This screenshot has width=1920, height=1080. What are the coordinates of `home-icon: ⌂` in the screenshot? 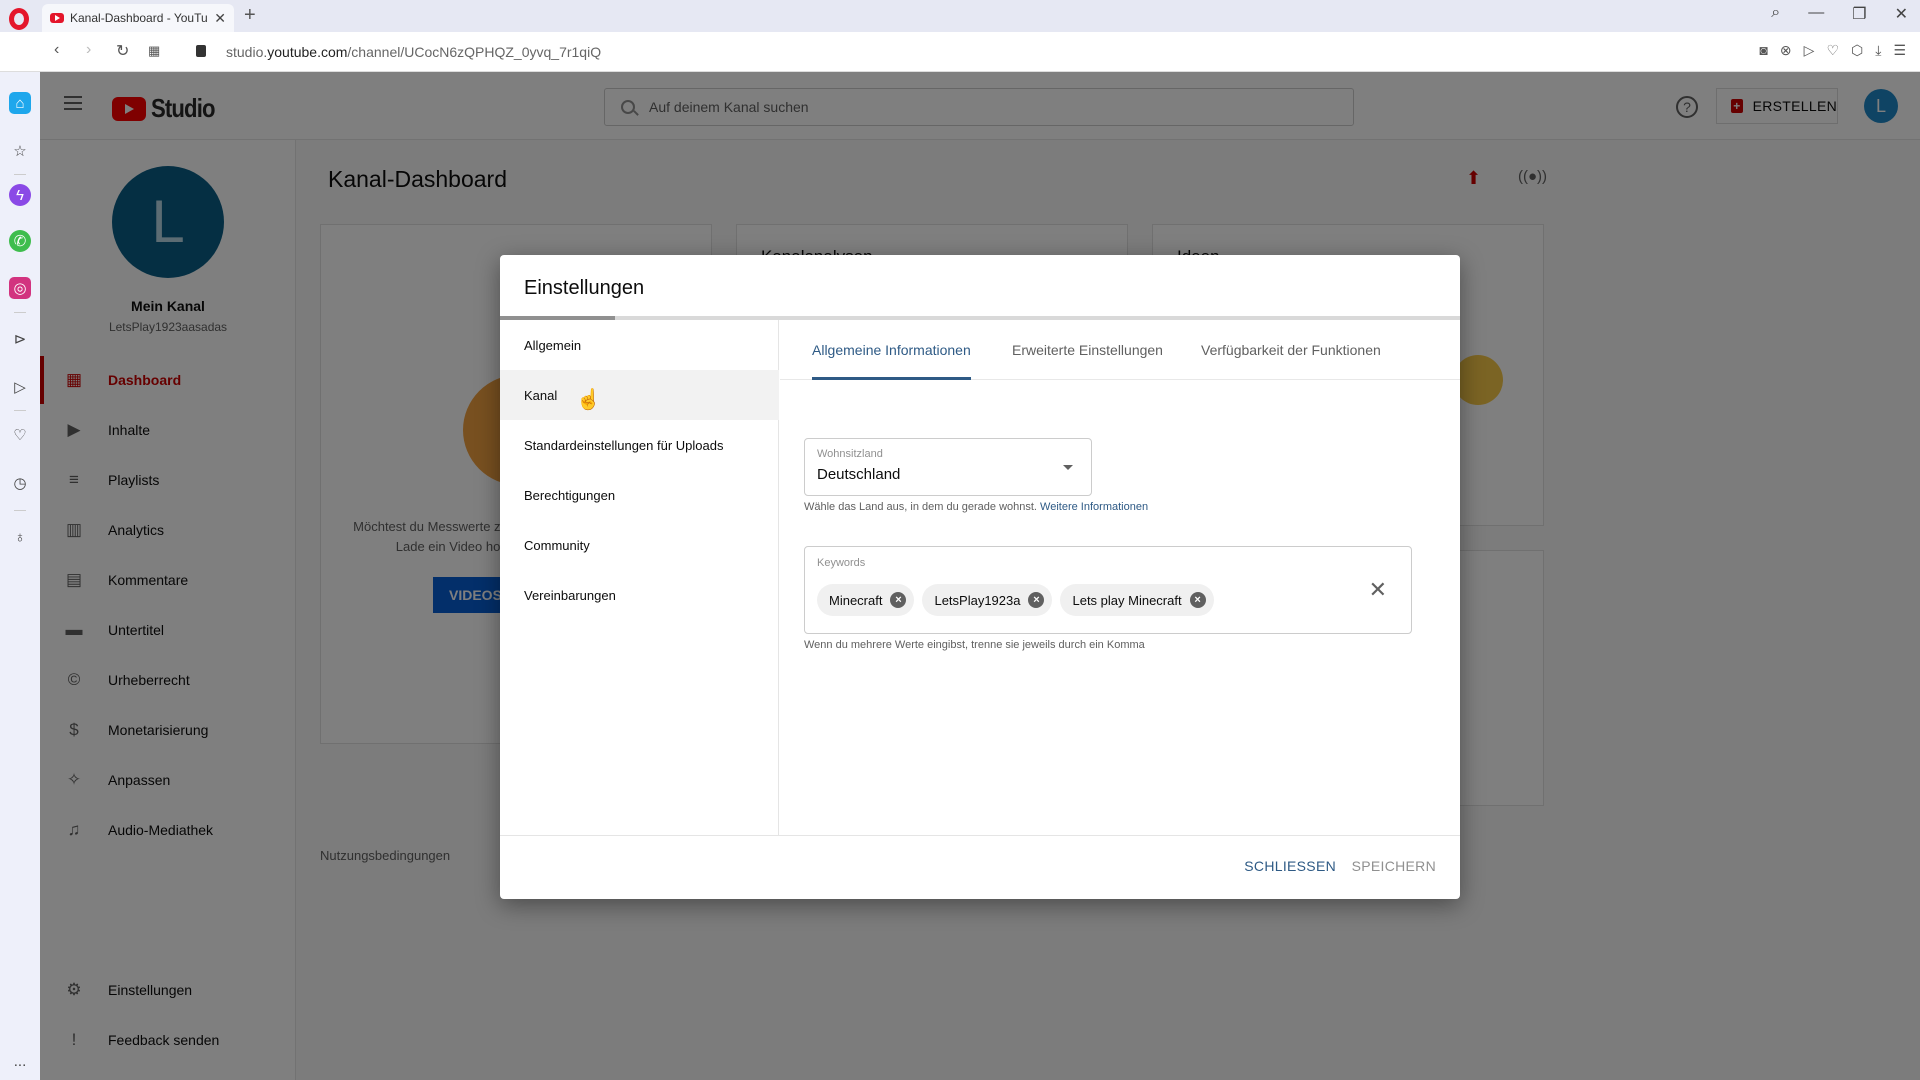 It's located at (20, 103).